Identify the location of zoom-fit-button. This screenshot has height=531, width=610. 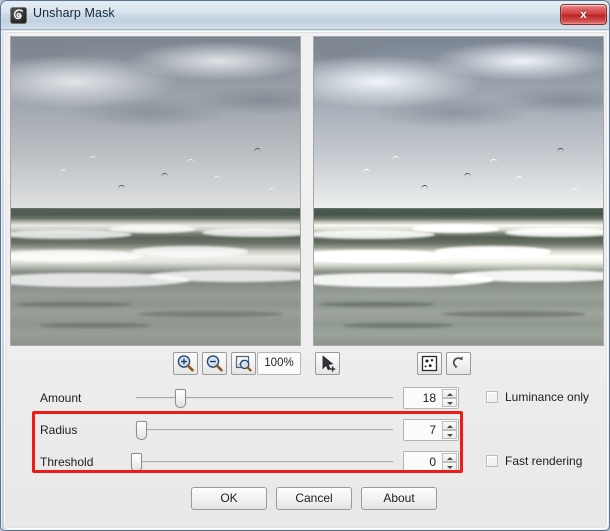
(243, 363).